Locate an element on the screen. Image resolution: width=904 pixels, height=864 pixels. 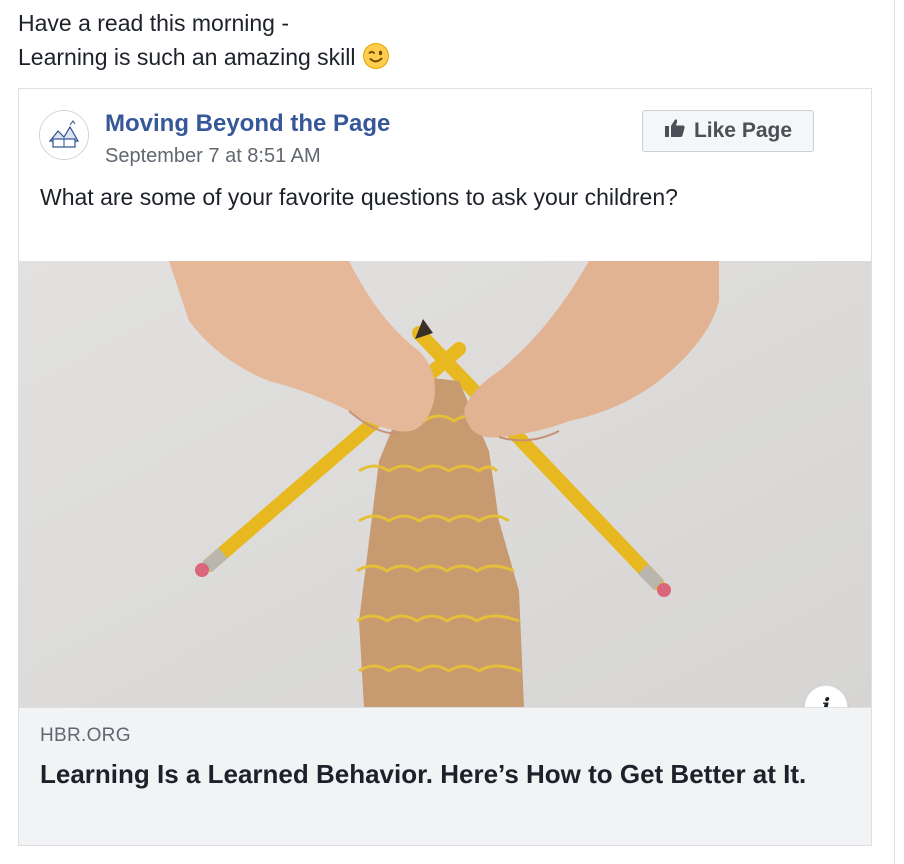
like-page-button: Like Page is located at coordinates (728, 131).